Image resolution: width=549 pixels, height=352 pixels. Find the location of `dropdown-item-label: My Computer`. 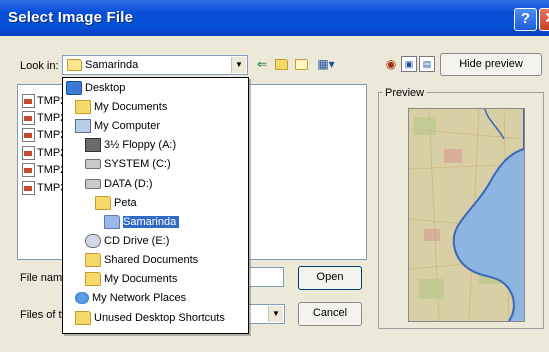

dropdown-item-label: My Computer is located at coordinates (127, 126).